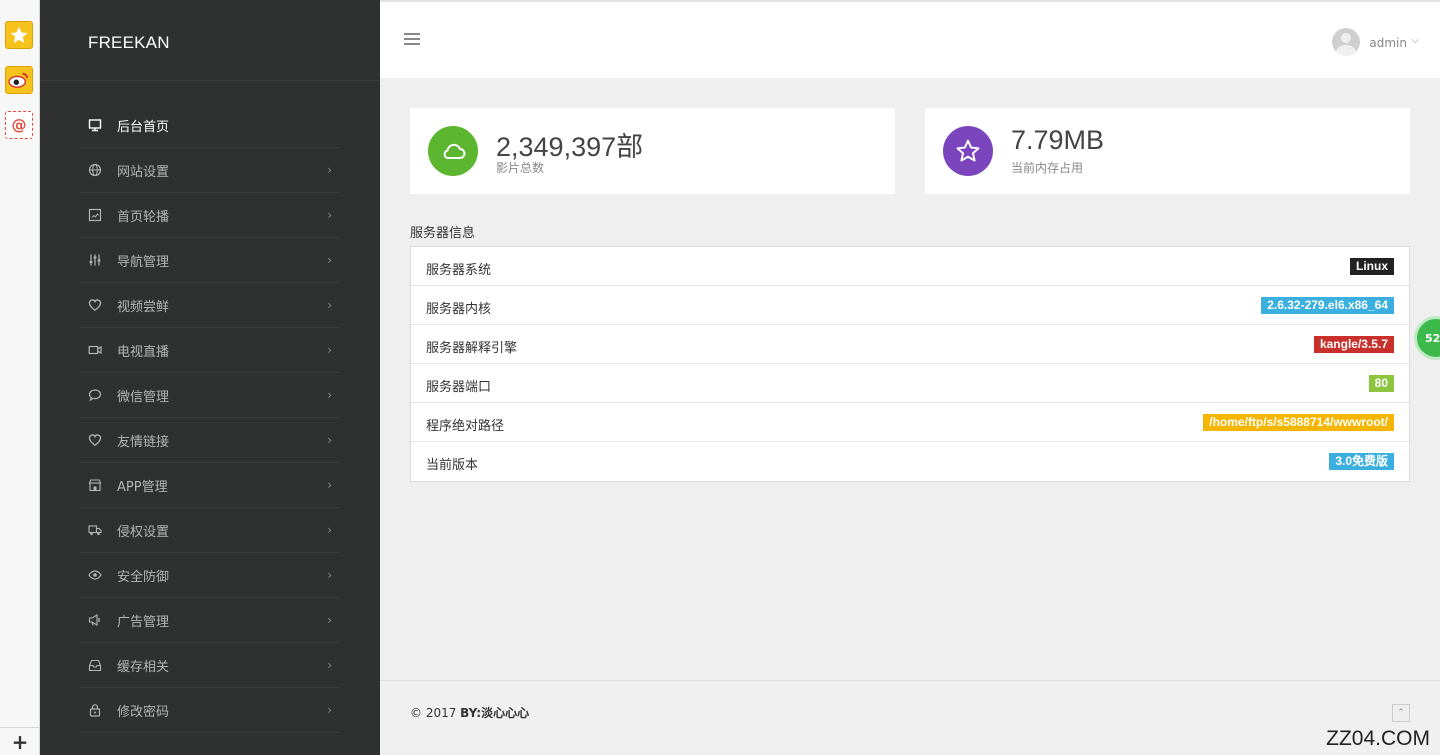 The width and height of the screenshot is (1440, 755). Describe the element at coordinates (210, 575) in the screenshot. I see `sidebar-item: 安全防御 ›` at that location.